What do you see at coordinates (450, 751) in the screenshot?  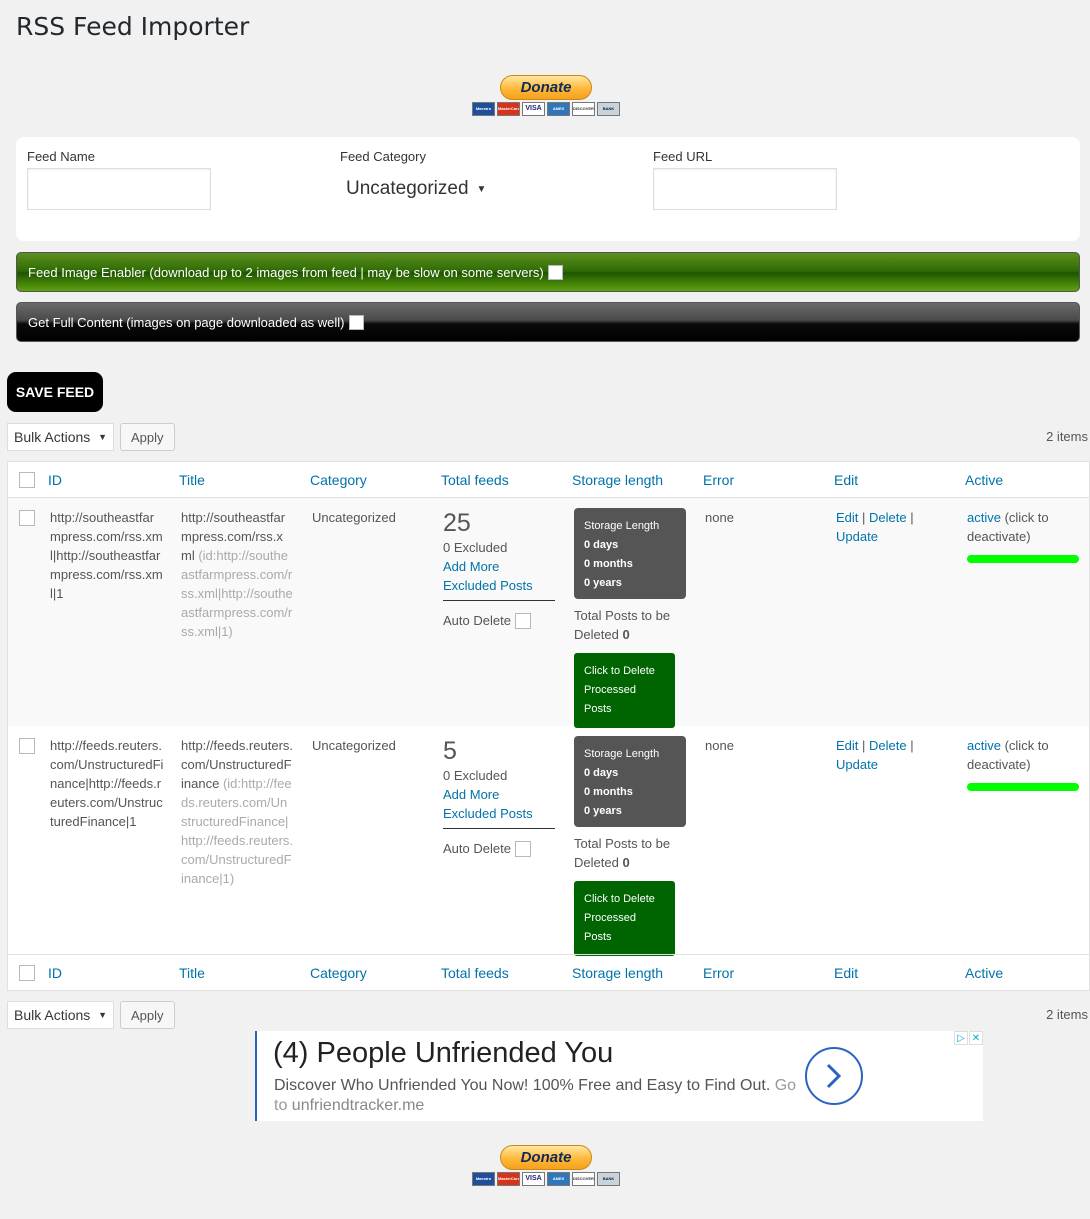 I see `total-feeds-count: 5` at bounding box center [450, 751].